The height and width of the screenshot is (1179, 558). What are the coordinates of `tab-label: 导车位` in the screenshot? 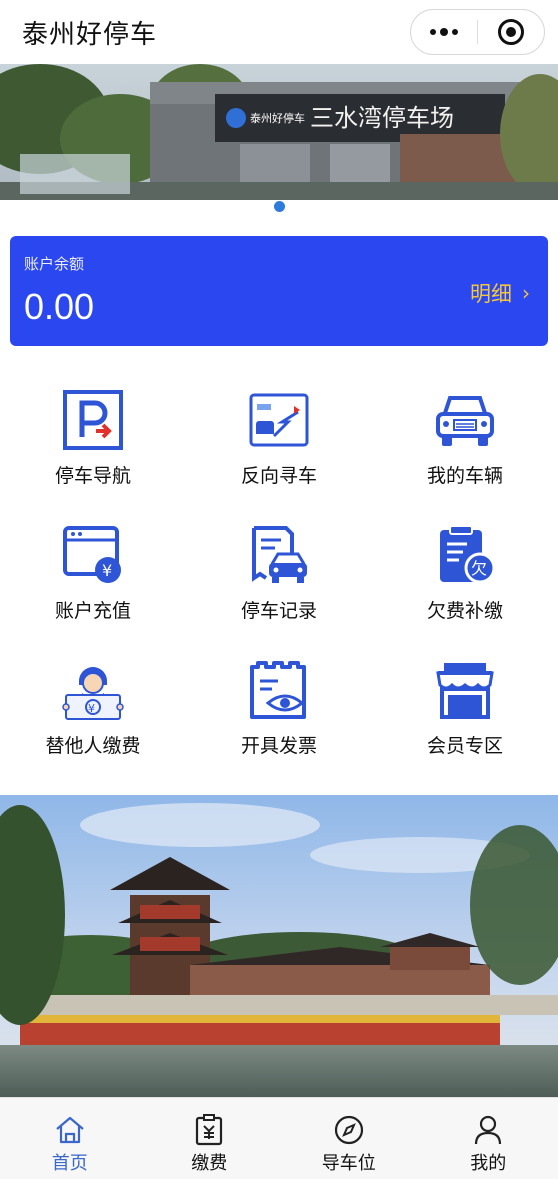 It's located at (348, 1163).